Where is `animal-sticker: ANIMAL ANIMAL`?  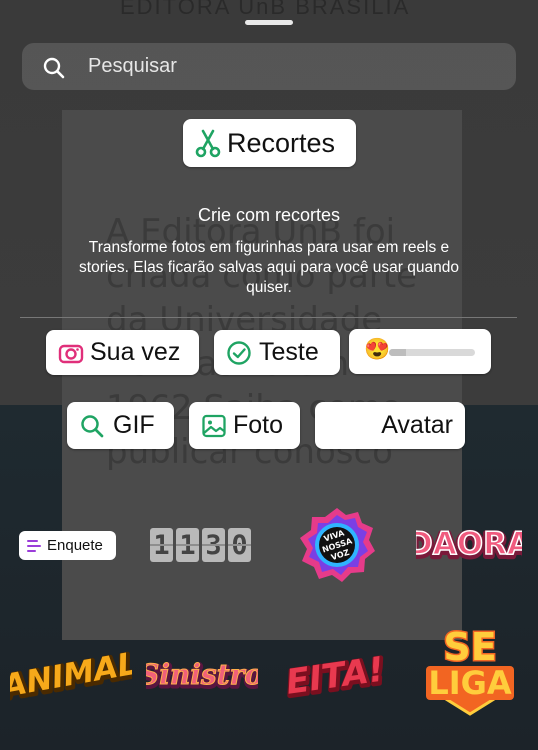
animal-sticker: ANIMAL ANIMAL is located at coordinates (71, 675).